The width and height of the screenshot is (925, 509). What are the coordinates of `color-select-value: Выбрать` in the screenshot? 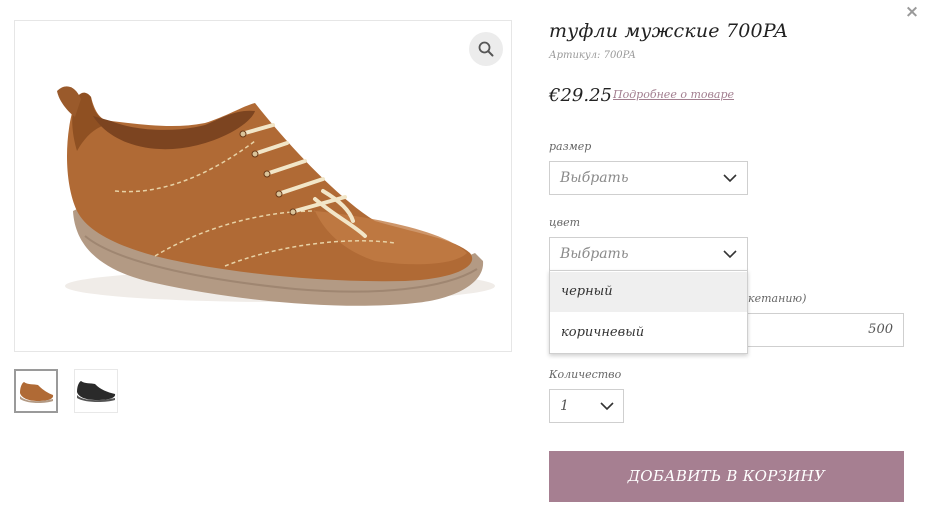 It's located at (594, 254).